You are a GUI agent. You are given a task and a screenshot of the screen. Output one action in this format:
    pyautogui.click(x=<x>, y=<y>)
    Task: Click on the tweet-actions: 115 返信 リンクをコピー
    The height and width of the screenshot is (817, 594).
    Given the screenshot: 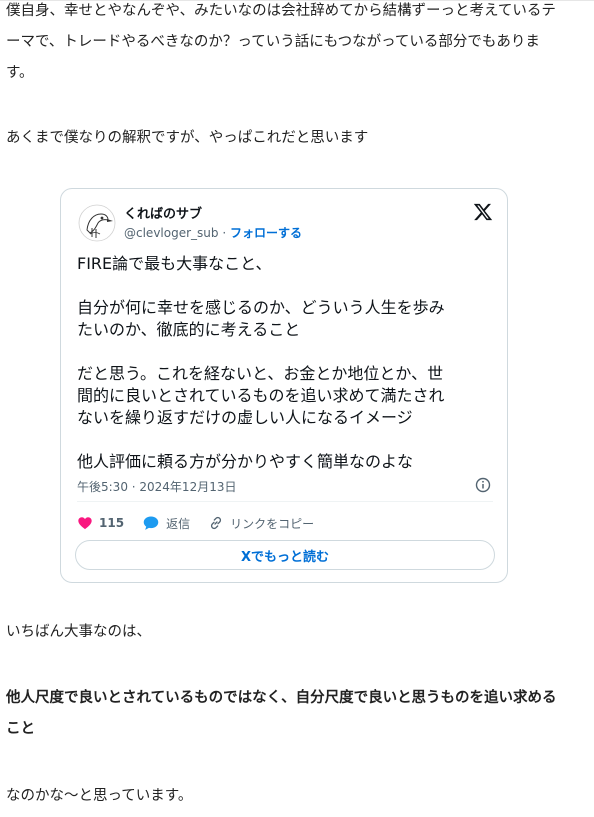 What is the action you would take?
    pyautogui.click(x=204, y=523)
    